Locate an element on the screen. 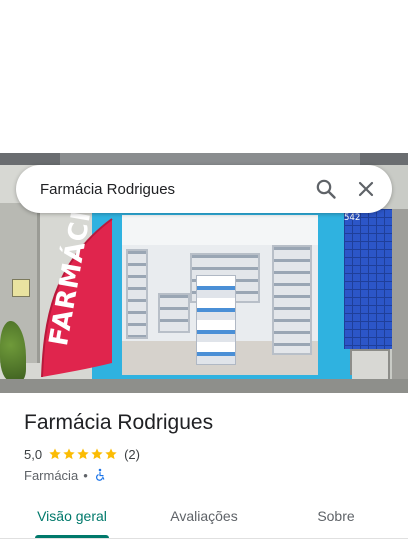 The image size is (408, 546). tab-overview: Visão geral is located at coordinates (72, 516).